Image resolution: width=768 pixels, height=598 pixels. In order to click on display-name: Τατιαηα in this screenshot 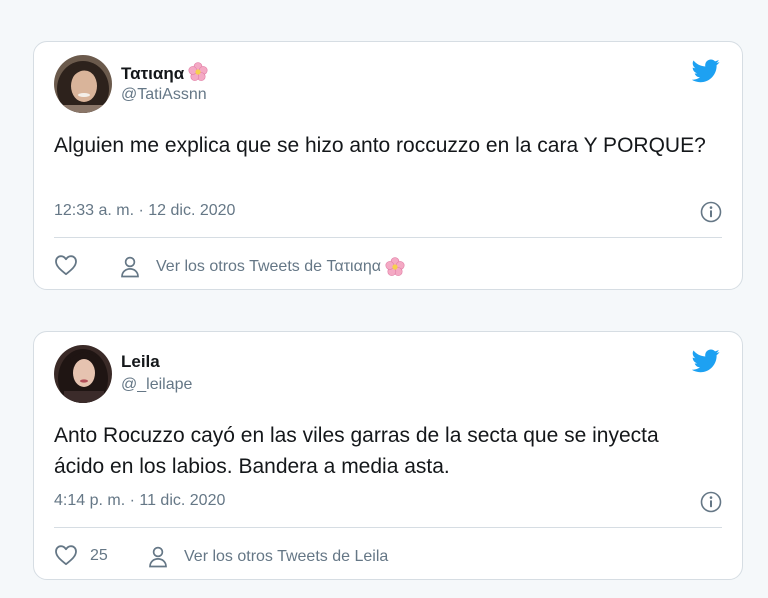, I will do `click(164, 73)`.